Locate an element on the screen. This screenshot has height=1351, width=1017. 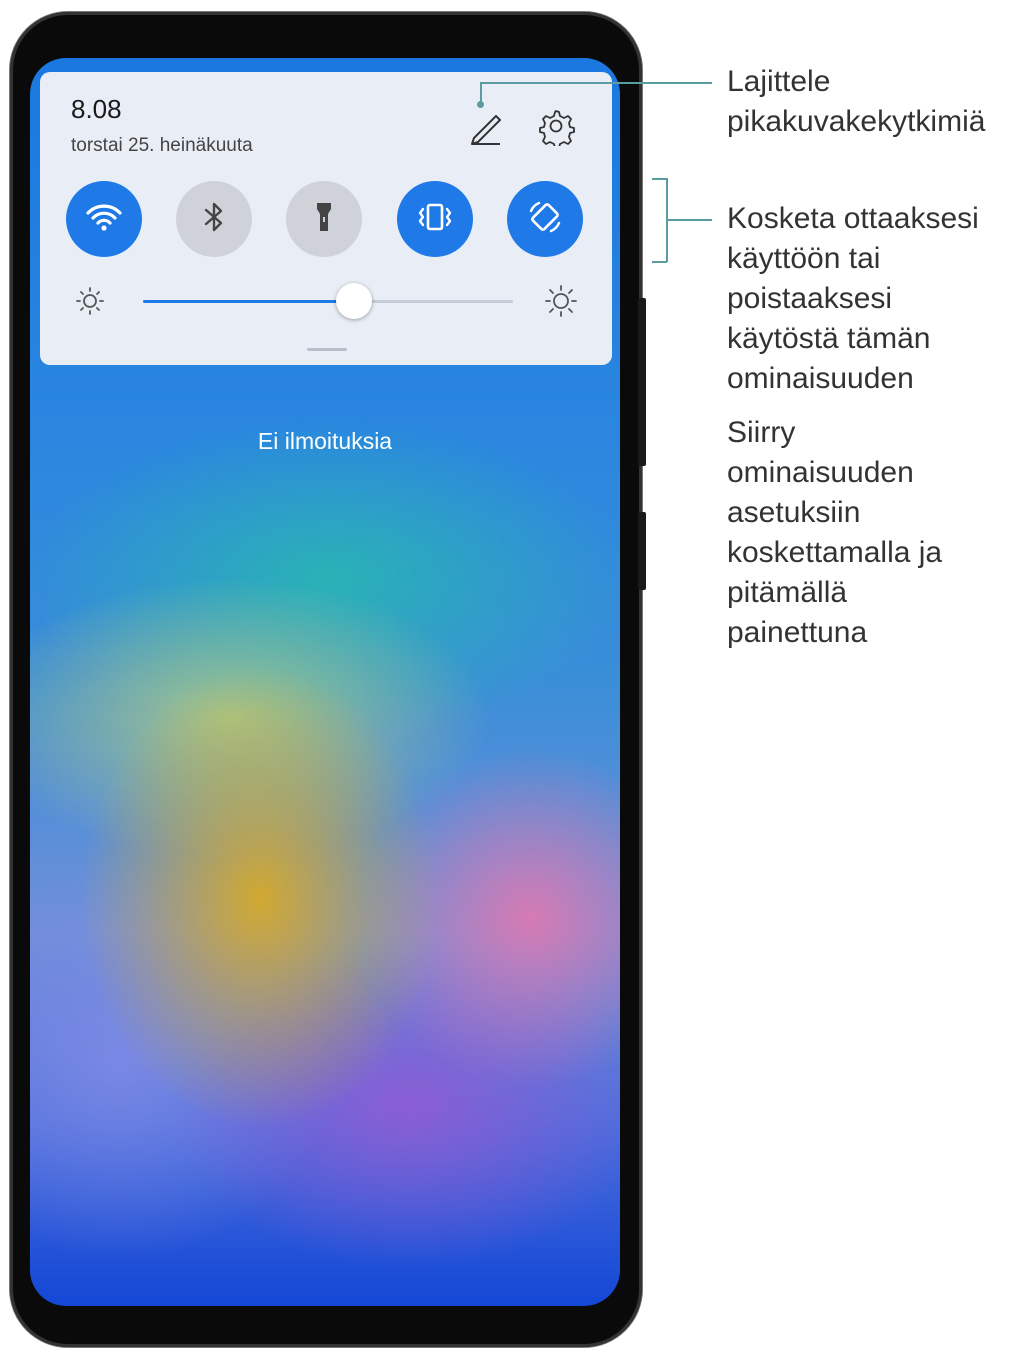
edit-callout: Lajittele pikakuvakekytkimiä is located at coordinates (856, 101).